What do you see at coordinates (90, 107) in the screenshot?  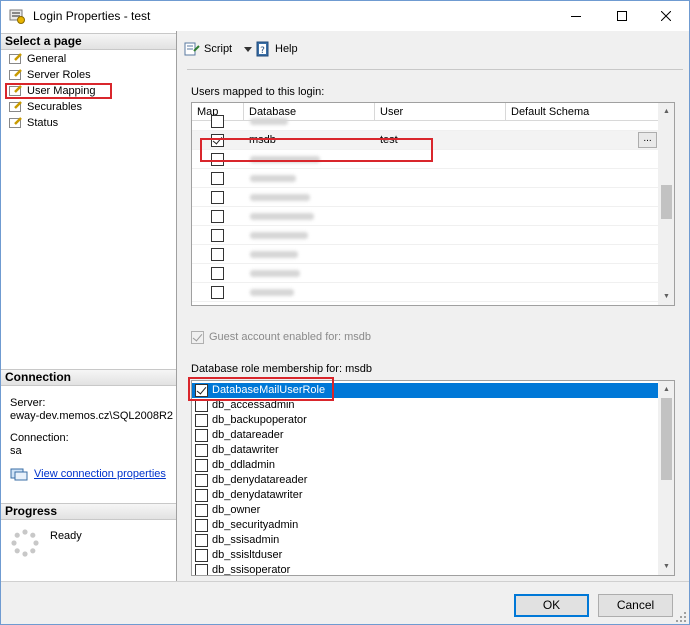 I see `page-item-securables: Securables` at bounding box center [90, 107].